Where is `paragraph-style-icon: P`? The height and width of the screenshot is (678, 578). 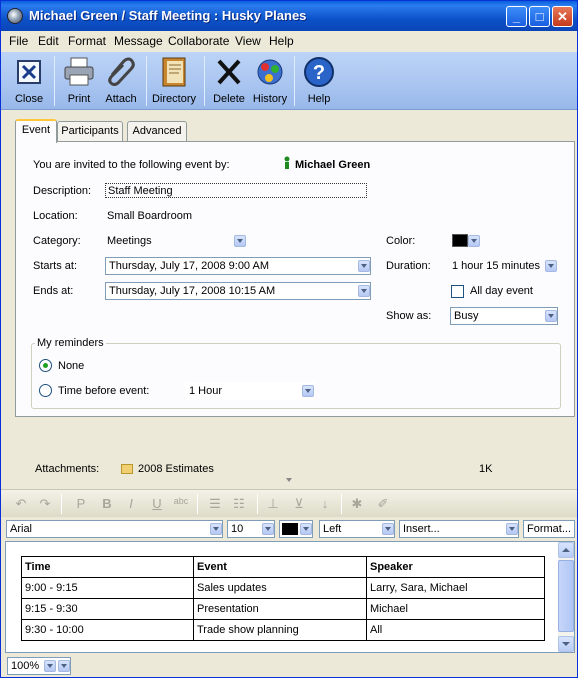 paragraph-style-icon: P is located at coordinates (81, 503).